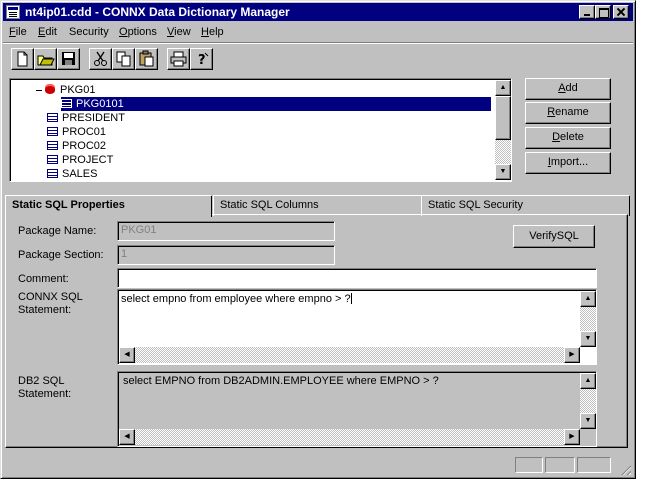  Describe the element at coordinates (588, 319) in the screenshot. I see `connx-sql-vscroll: ▲ ▼` at that location.